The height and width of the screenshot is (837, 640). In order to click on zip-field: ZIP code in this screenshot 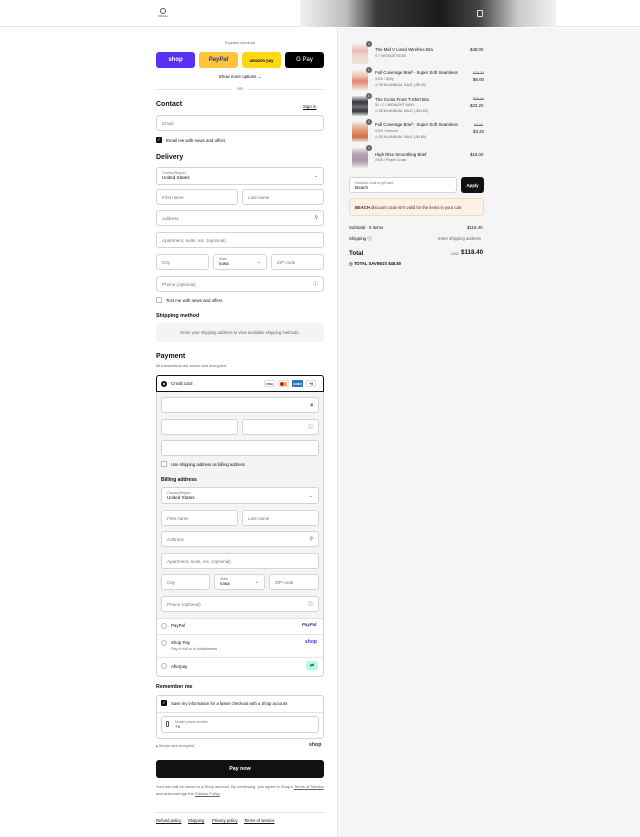, I will do `click(297, 262)`.